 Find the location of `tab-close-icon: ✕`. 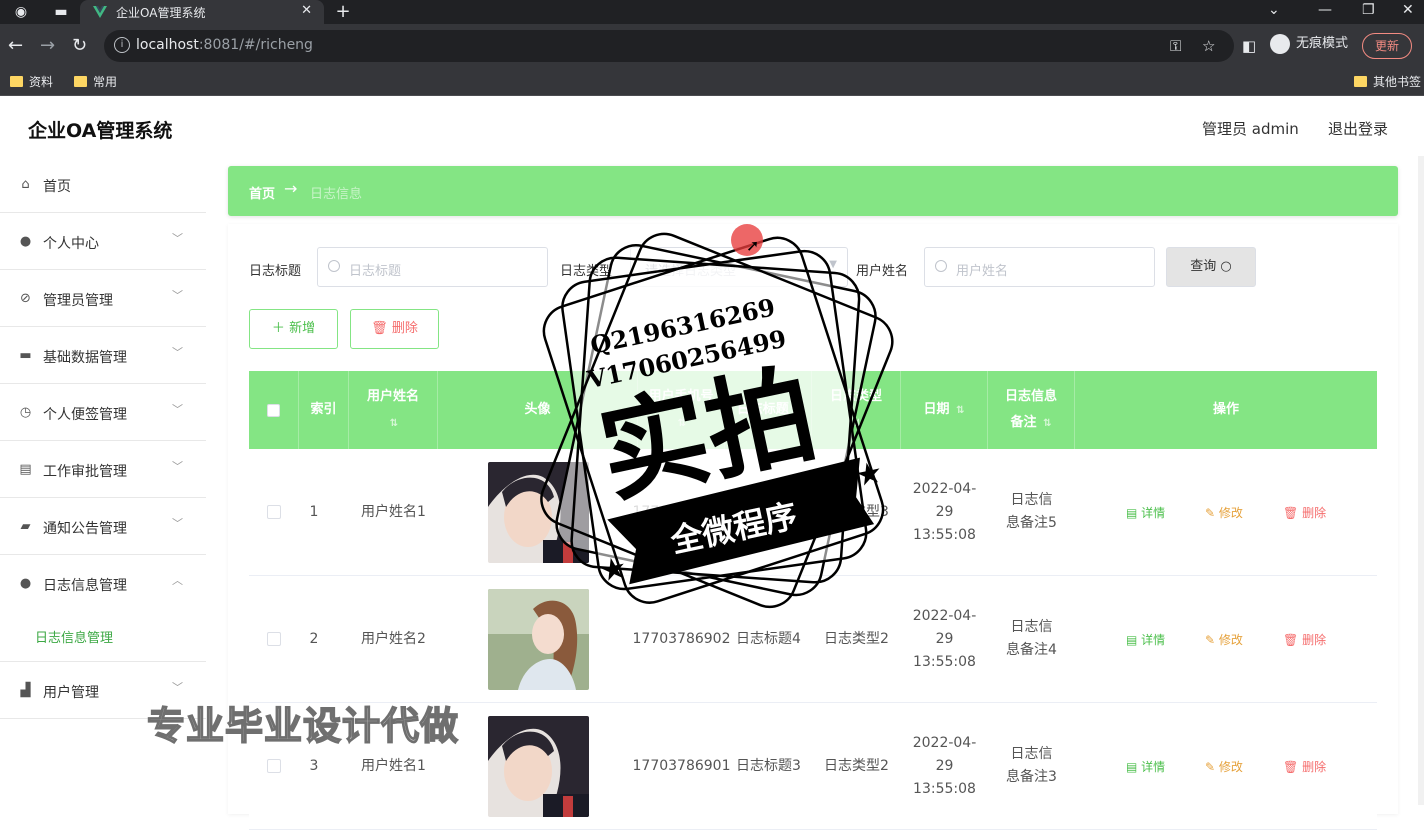

tab-close-icon: ✕ is located at coordinates (306, 10).